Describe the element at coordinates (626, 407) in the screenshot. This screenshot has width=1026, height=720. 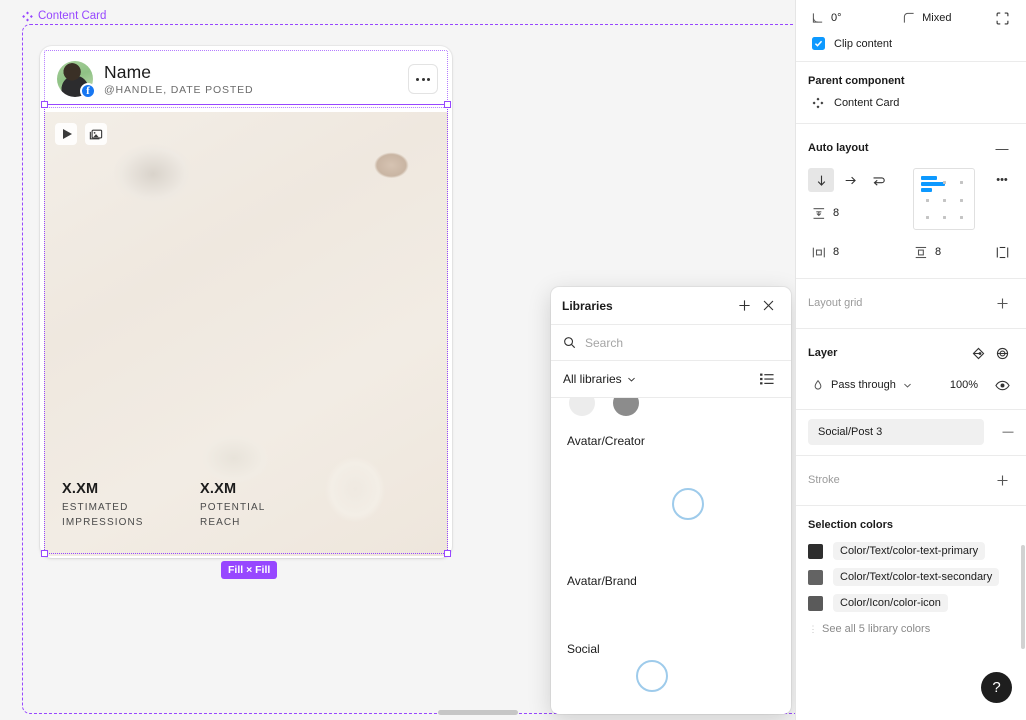
I see `library-thumbnail` at that location.